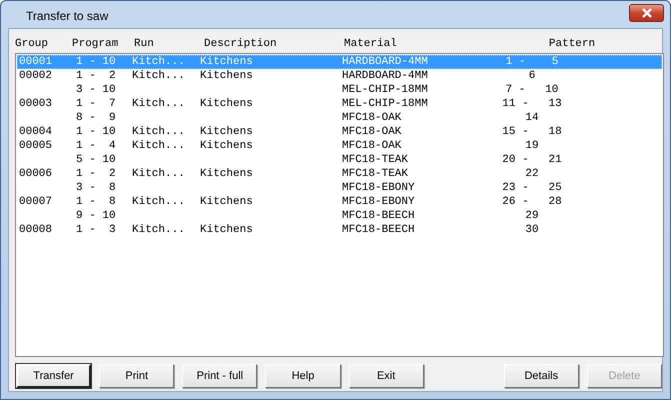 This screenshot has height=400, width=671. I want to click on table-cell-text: 00002, so click(36, 76).